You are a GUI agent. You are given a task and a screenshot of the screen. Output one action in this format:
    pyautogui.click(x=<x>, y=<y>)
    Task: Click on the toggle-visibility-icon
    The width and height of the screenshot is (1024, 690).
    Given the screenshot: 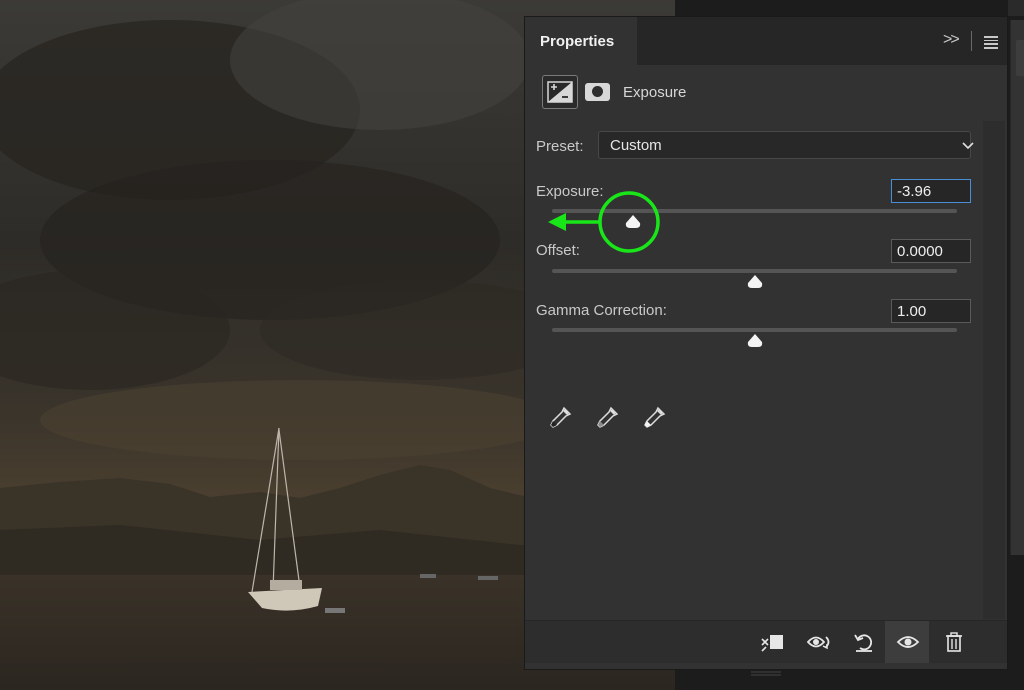 What is the action you would take?
    pyautogui.click(x=908, y=642)
    